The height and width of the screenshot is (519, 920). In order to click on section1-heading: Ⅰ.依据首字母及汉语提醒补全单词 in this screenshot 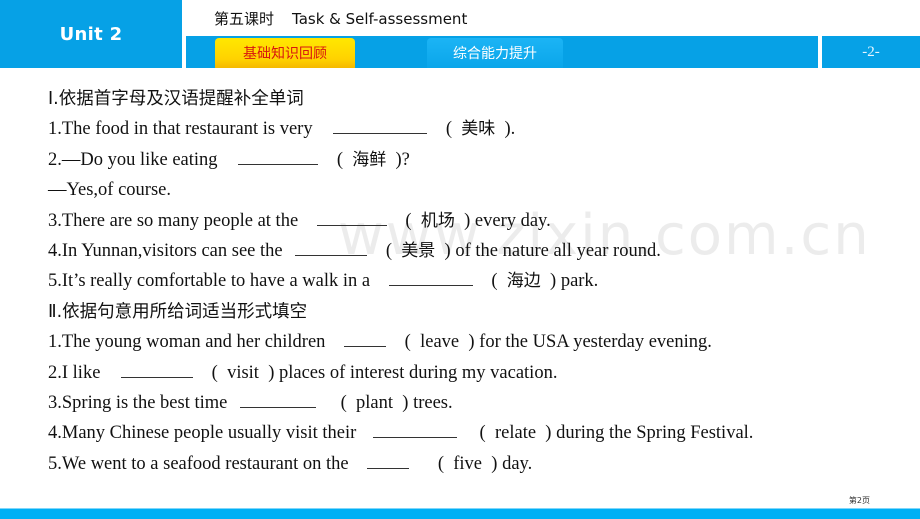, I will do `click(176, 99)`.